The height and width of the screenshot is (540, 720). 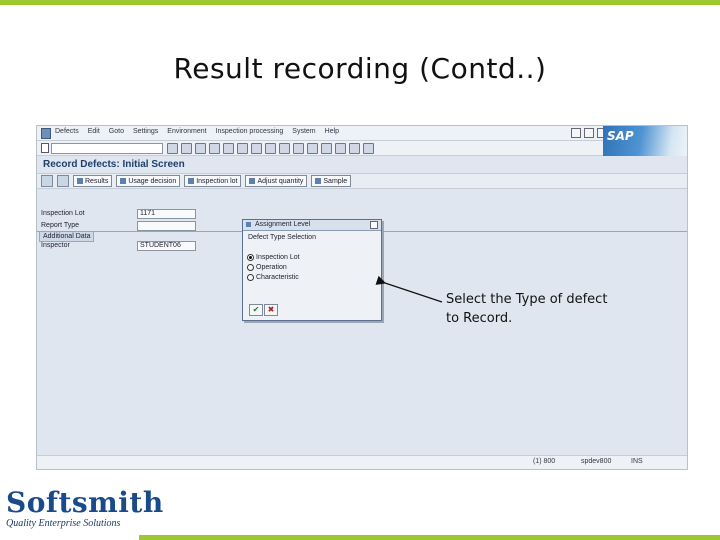 What do you see at coordinates (409, 289) in the screenshot?
I see `callout-arrow` at bounding box center [409, 289].